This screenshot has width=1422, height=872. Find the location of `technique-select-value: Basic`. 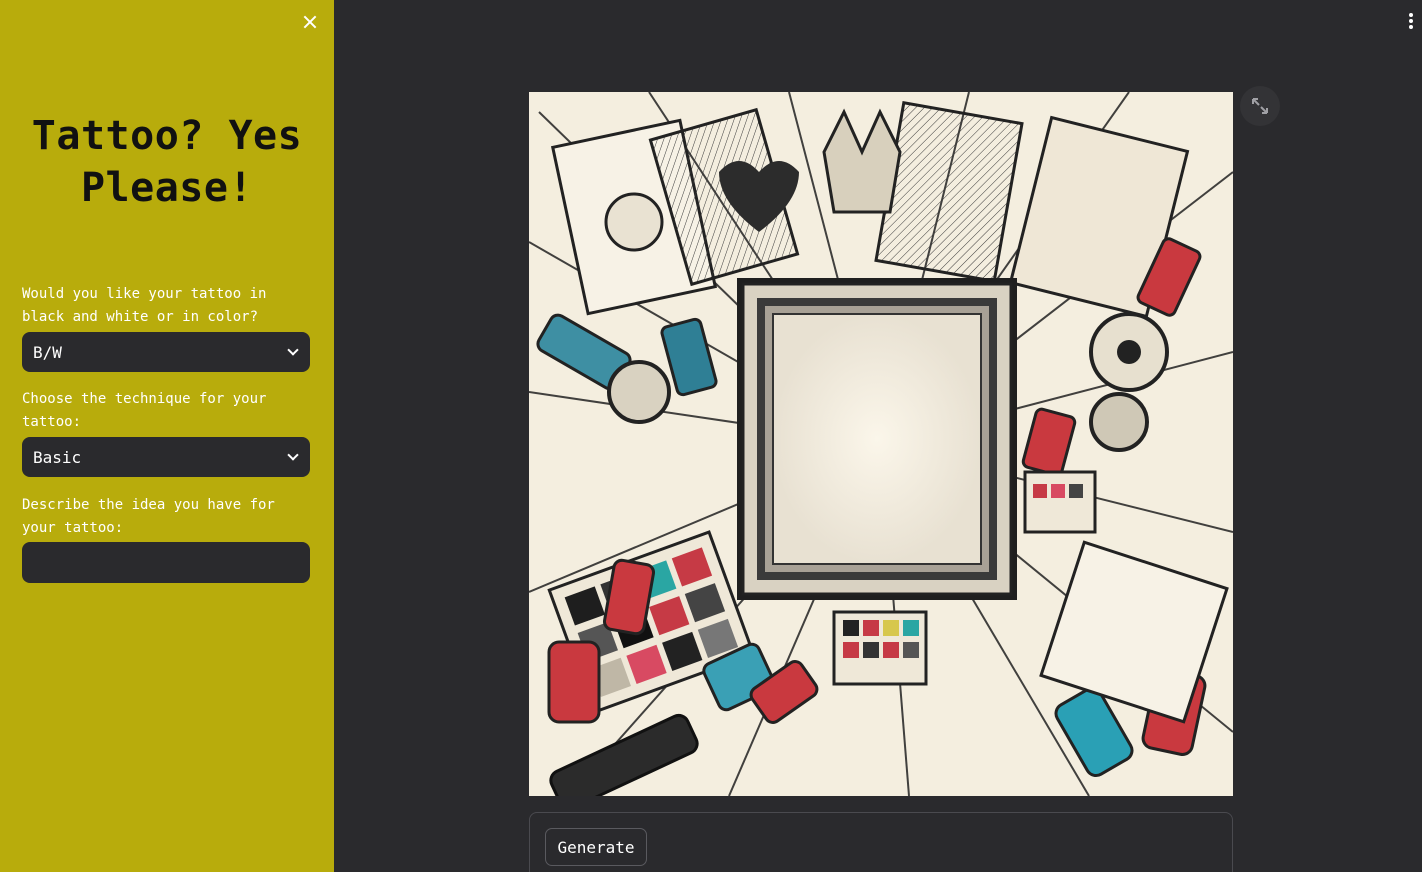

technique-select-value: Basic is located at coordinates (57, 457).